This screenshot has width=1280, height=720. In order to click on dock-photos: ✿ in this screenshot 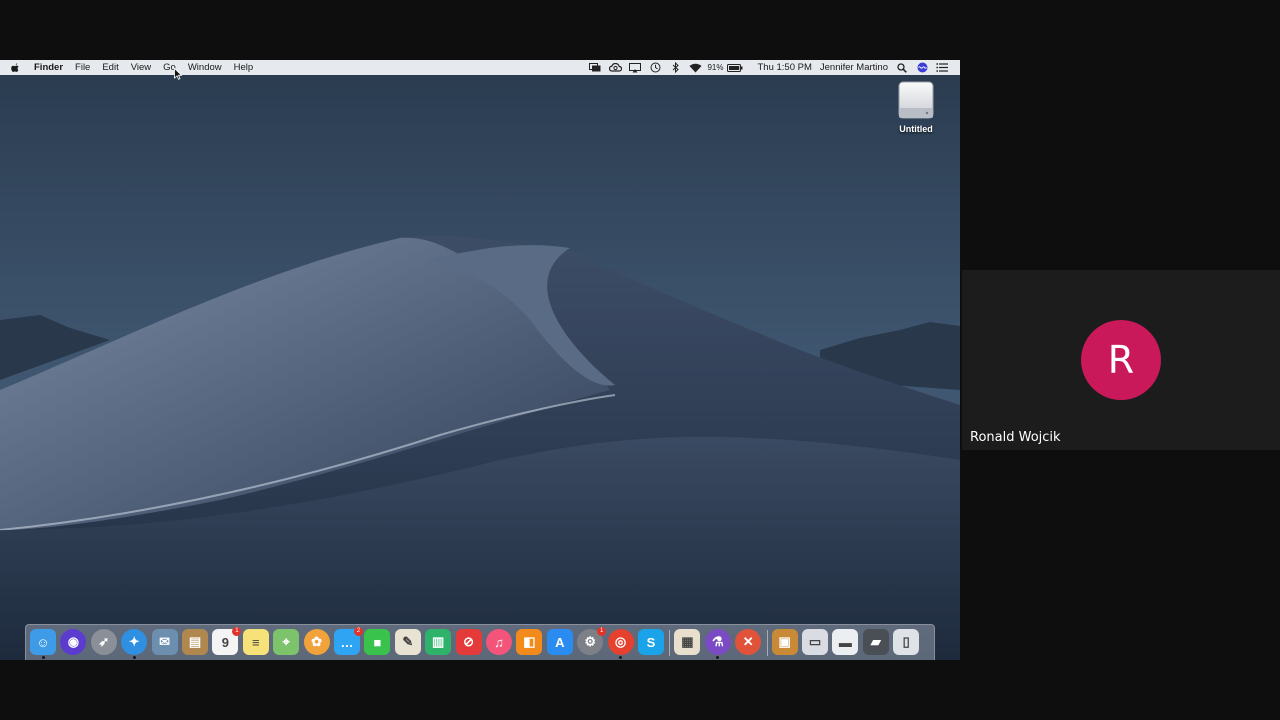, I will do `click(316, 642)`.